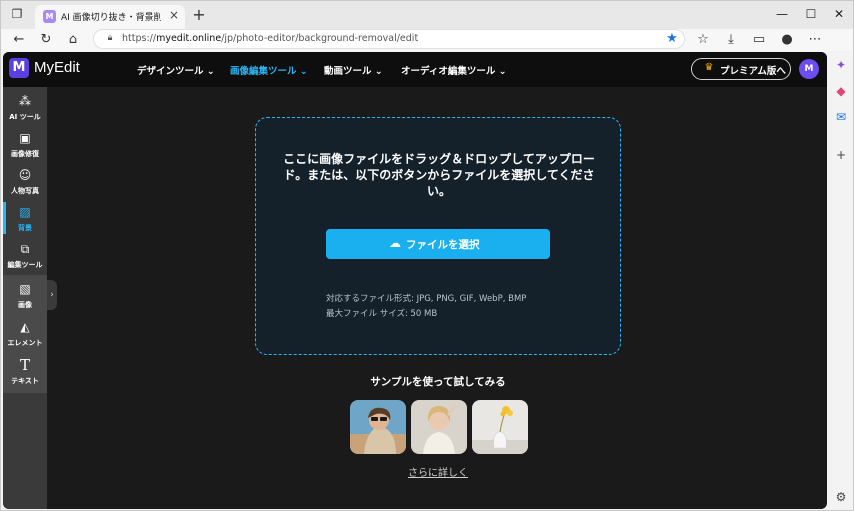 The height and width of the screenshot is (511, 854). Describe the element at coordinates (454, 70) in the screenshot. I see `menu-audio-tools: オーディオ編集ツール ⌄` at that location.